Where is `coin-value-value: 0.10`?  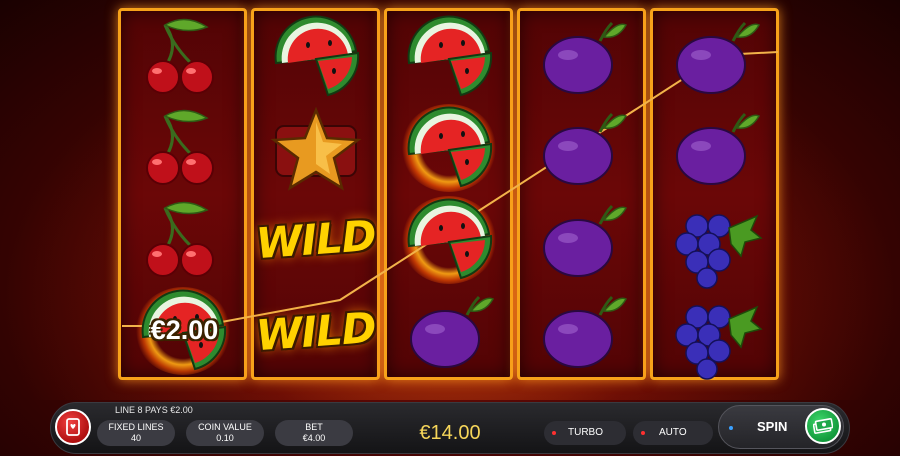 coin-value-value: 0.10 is located at coordinates (225, 438).